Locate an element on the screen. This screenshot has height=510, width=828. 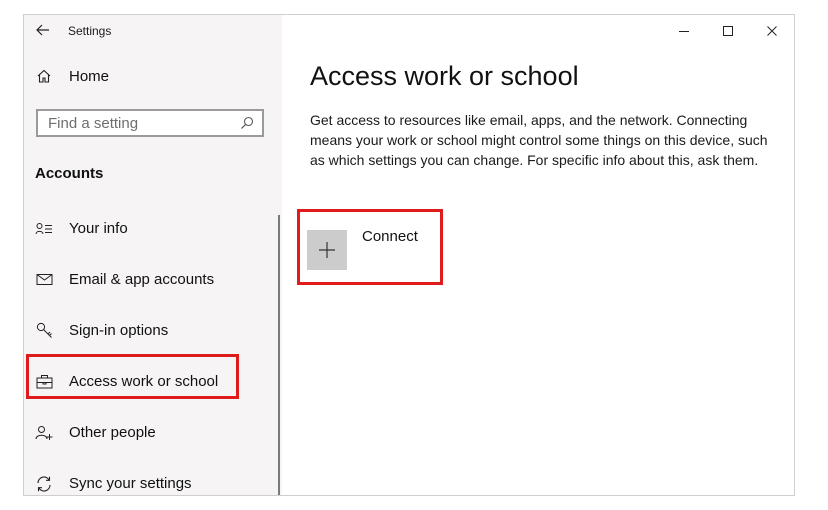
sidebar-item-other-people: Other people is located at coordinates (153, 432).